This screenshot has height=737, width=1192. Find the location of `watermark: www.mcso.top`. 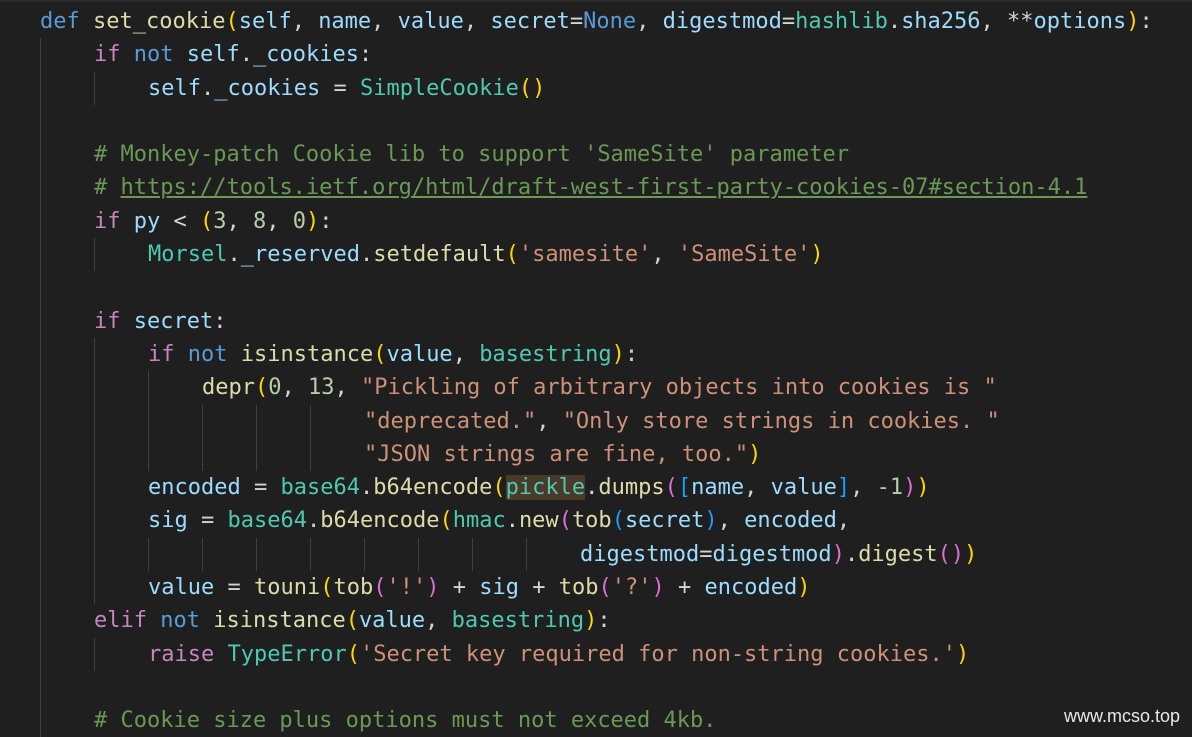

watermark: www.mcso.top is located at coordinates (1121, 716).